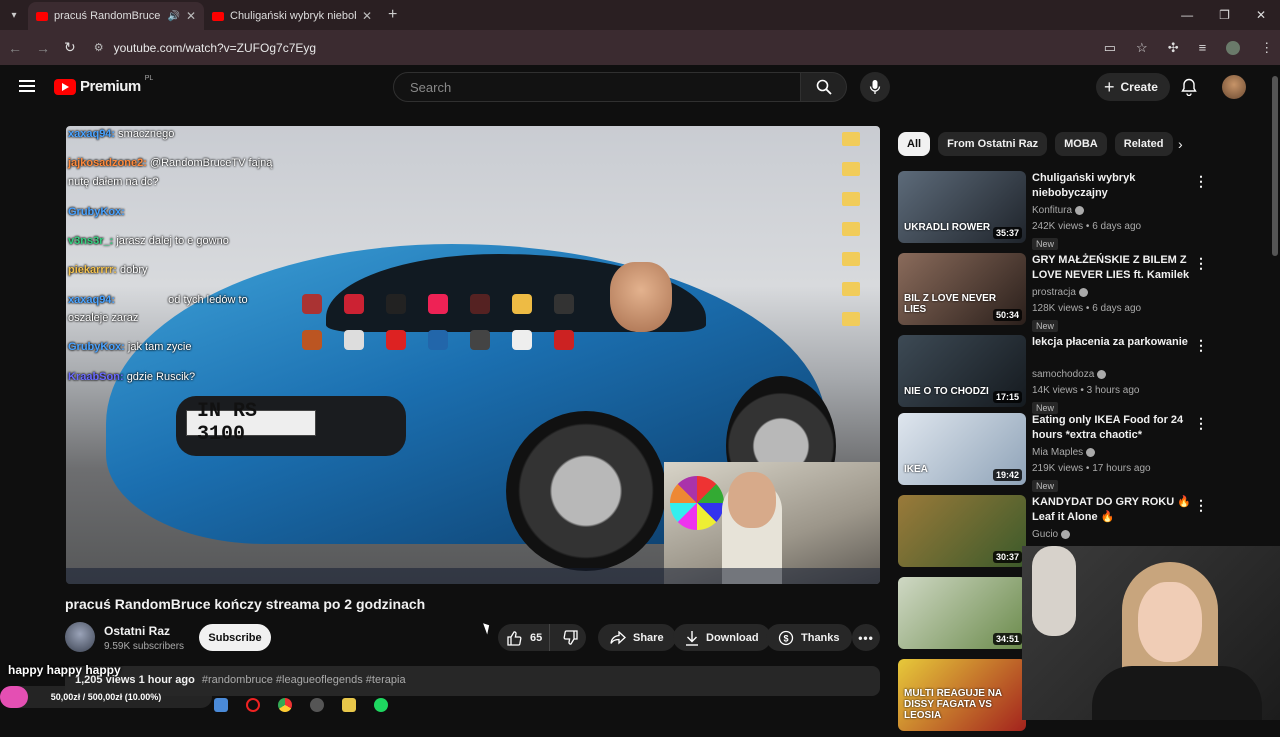  What do you see at coordinates (1112, 342) in the screenshot?
I see `video-title: lekcja płacenia za parkowanie` at bounding box center [1112, 342].